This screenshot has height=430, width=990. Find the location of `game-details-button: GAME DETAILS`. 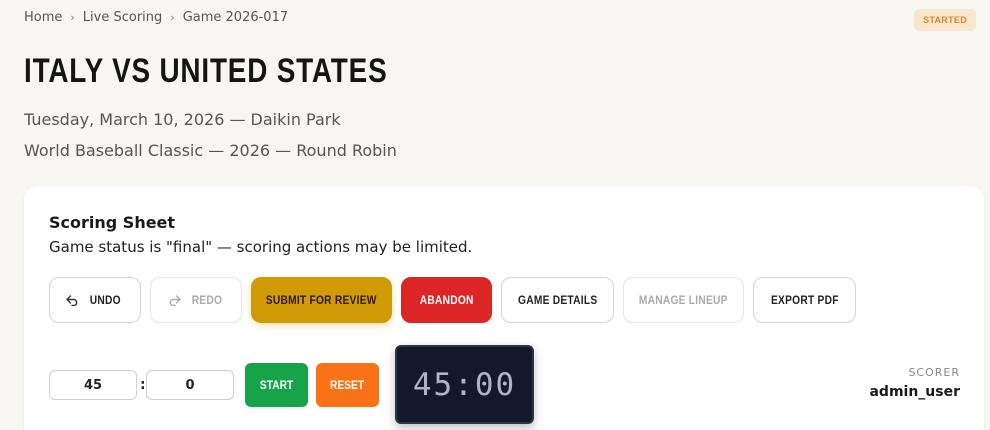

game-details-button: GAME DETAILS is located at coordinates (557, 300).